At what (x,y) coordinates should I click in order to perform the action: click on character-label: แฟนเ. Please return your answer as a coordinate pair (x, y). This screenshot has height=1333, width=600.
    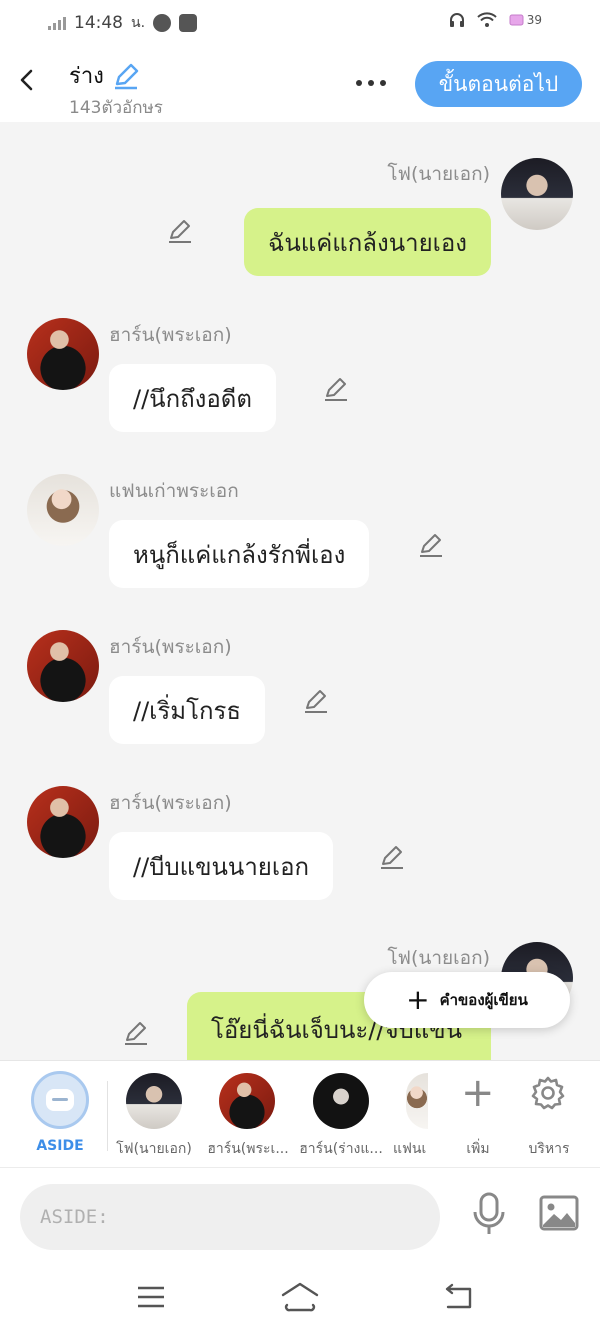
    Looking at the image, I should click on (410, 1149).